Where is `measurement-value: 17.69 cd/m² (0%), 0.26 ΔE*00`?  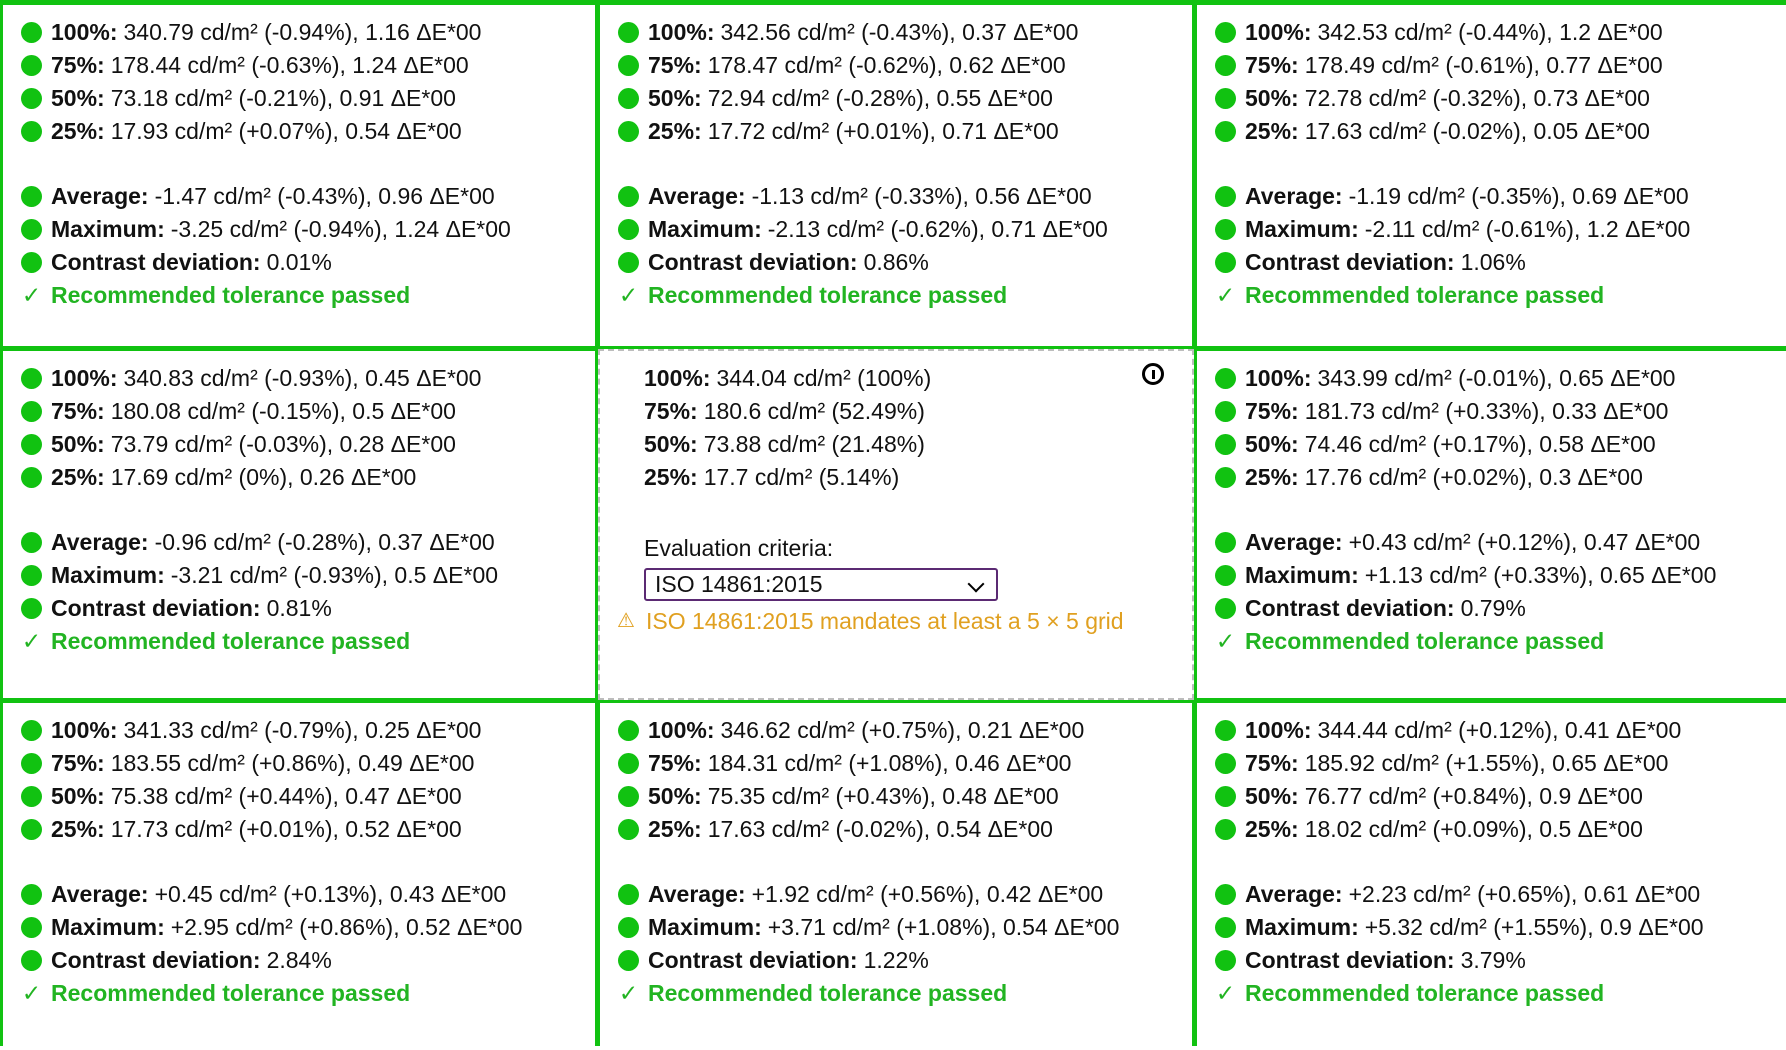 measurement-value: 17.69 cd/m² (0%), 0.26 ΔE*00 is located at coordinates (263, 477).